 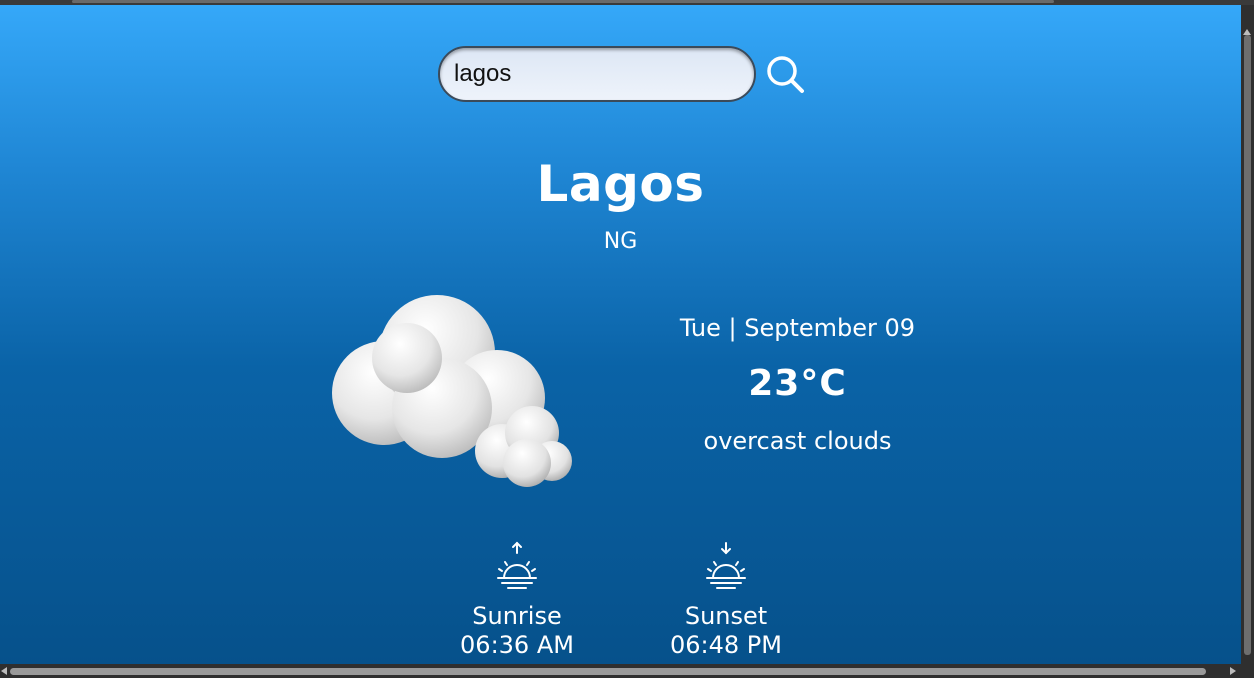 What do you see at coordinates (517, 645) in the screenshot?
I see `sunrise-time: 06:36 AM` at bounding box center [517, 645].